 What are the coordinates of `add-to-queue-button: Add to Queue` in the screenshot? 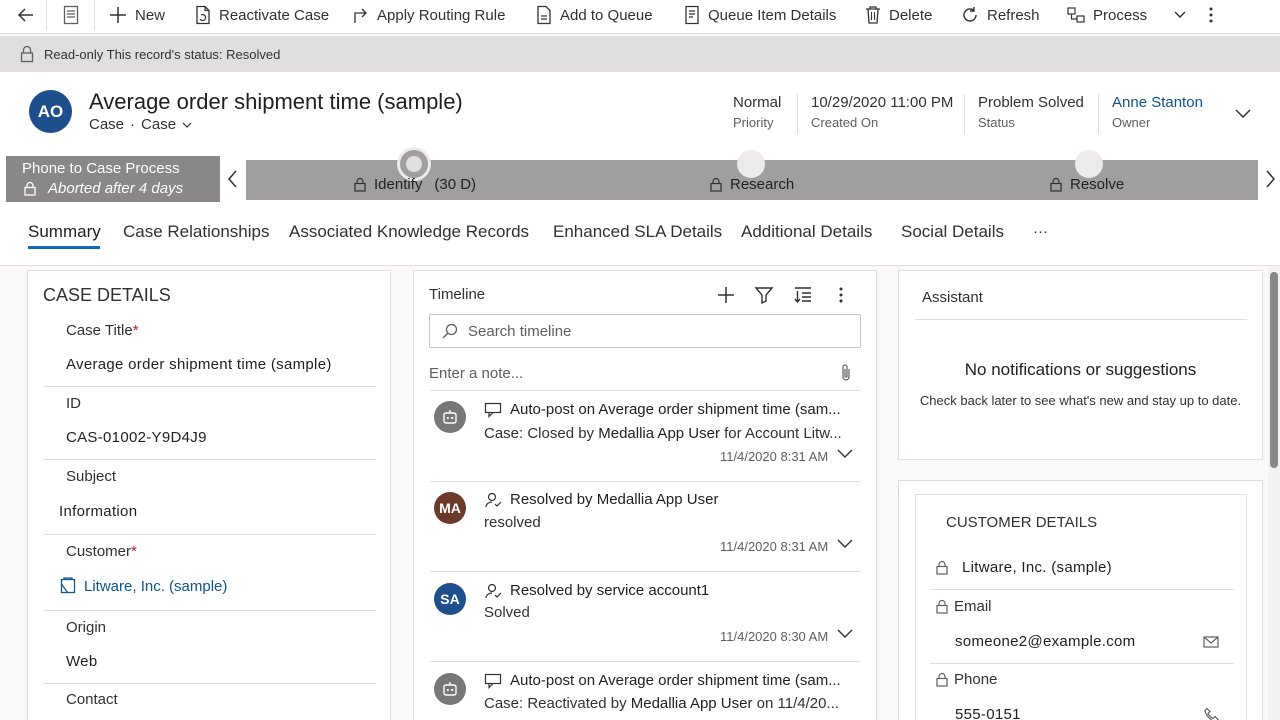 It's located at (594, 15).